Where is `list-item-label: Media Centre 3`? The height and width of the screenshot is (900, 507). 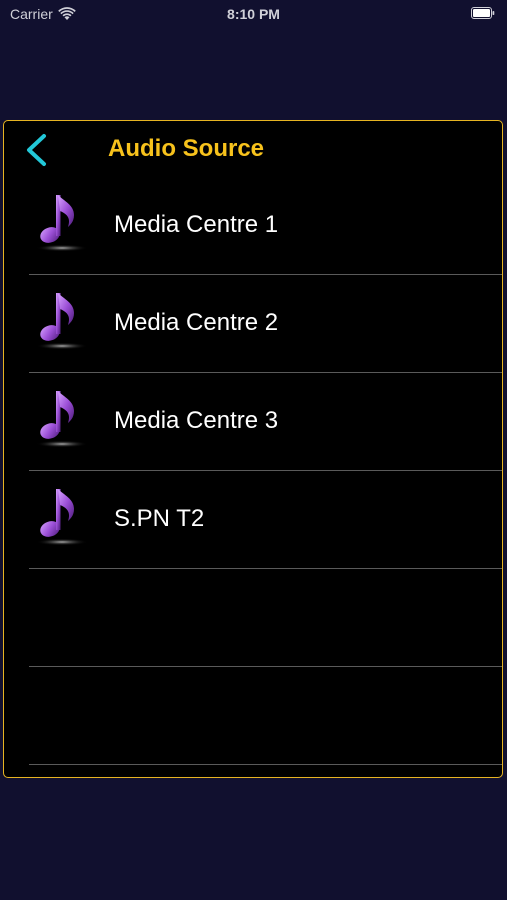
list-item-label: Media Centre 3 is located at coordinates (196, 420).